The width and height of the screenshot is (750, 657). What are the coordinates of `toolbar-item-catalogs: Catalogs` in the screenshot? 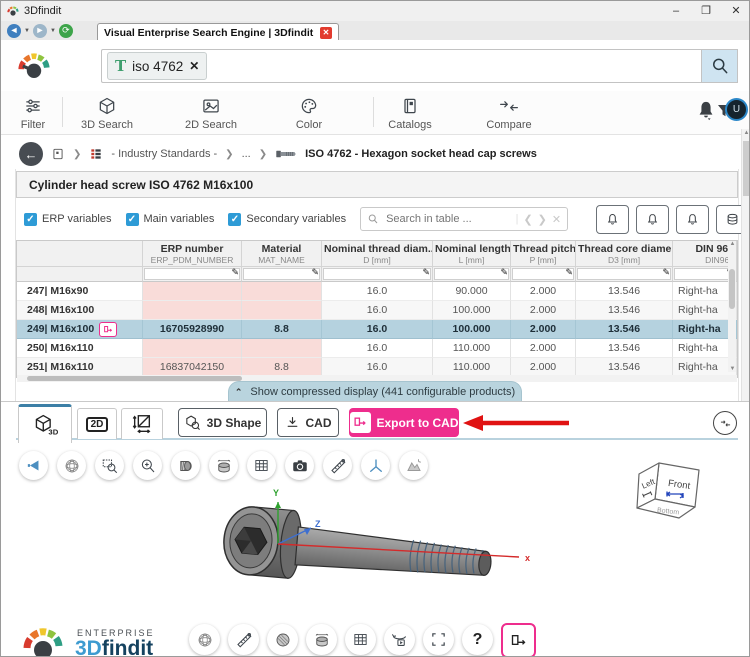 It's located at (410, 113).